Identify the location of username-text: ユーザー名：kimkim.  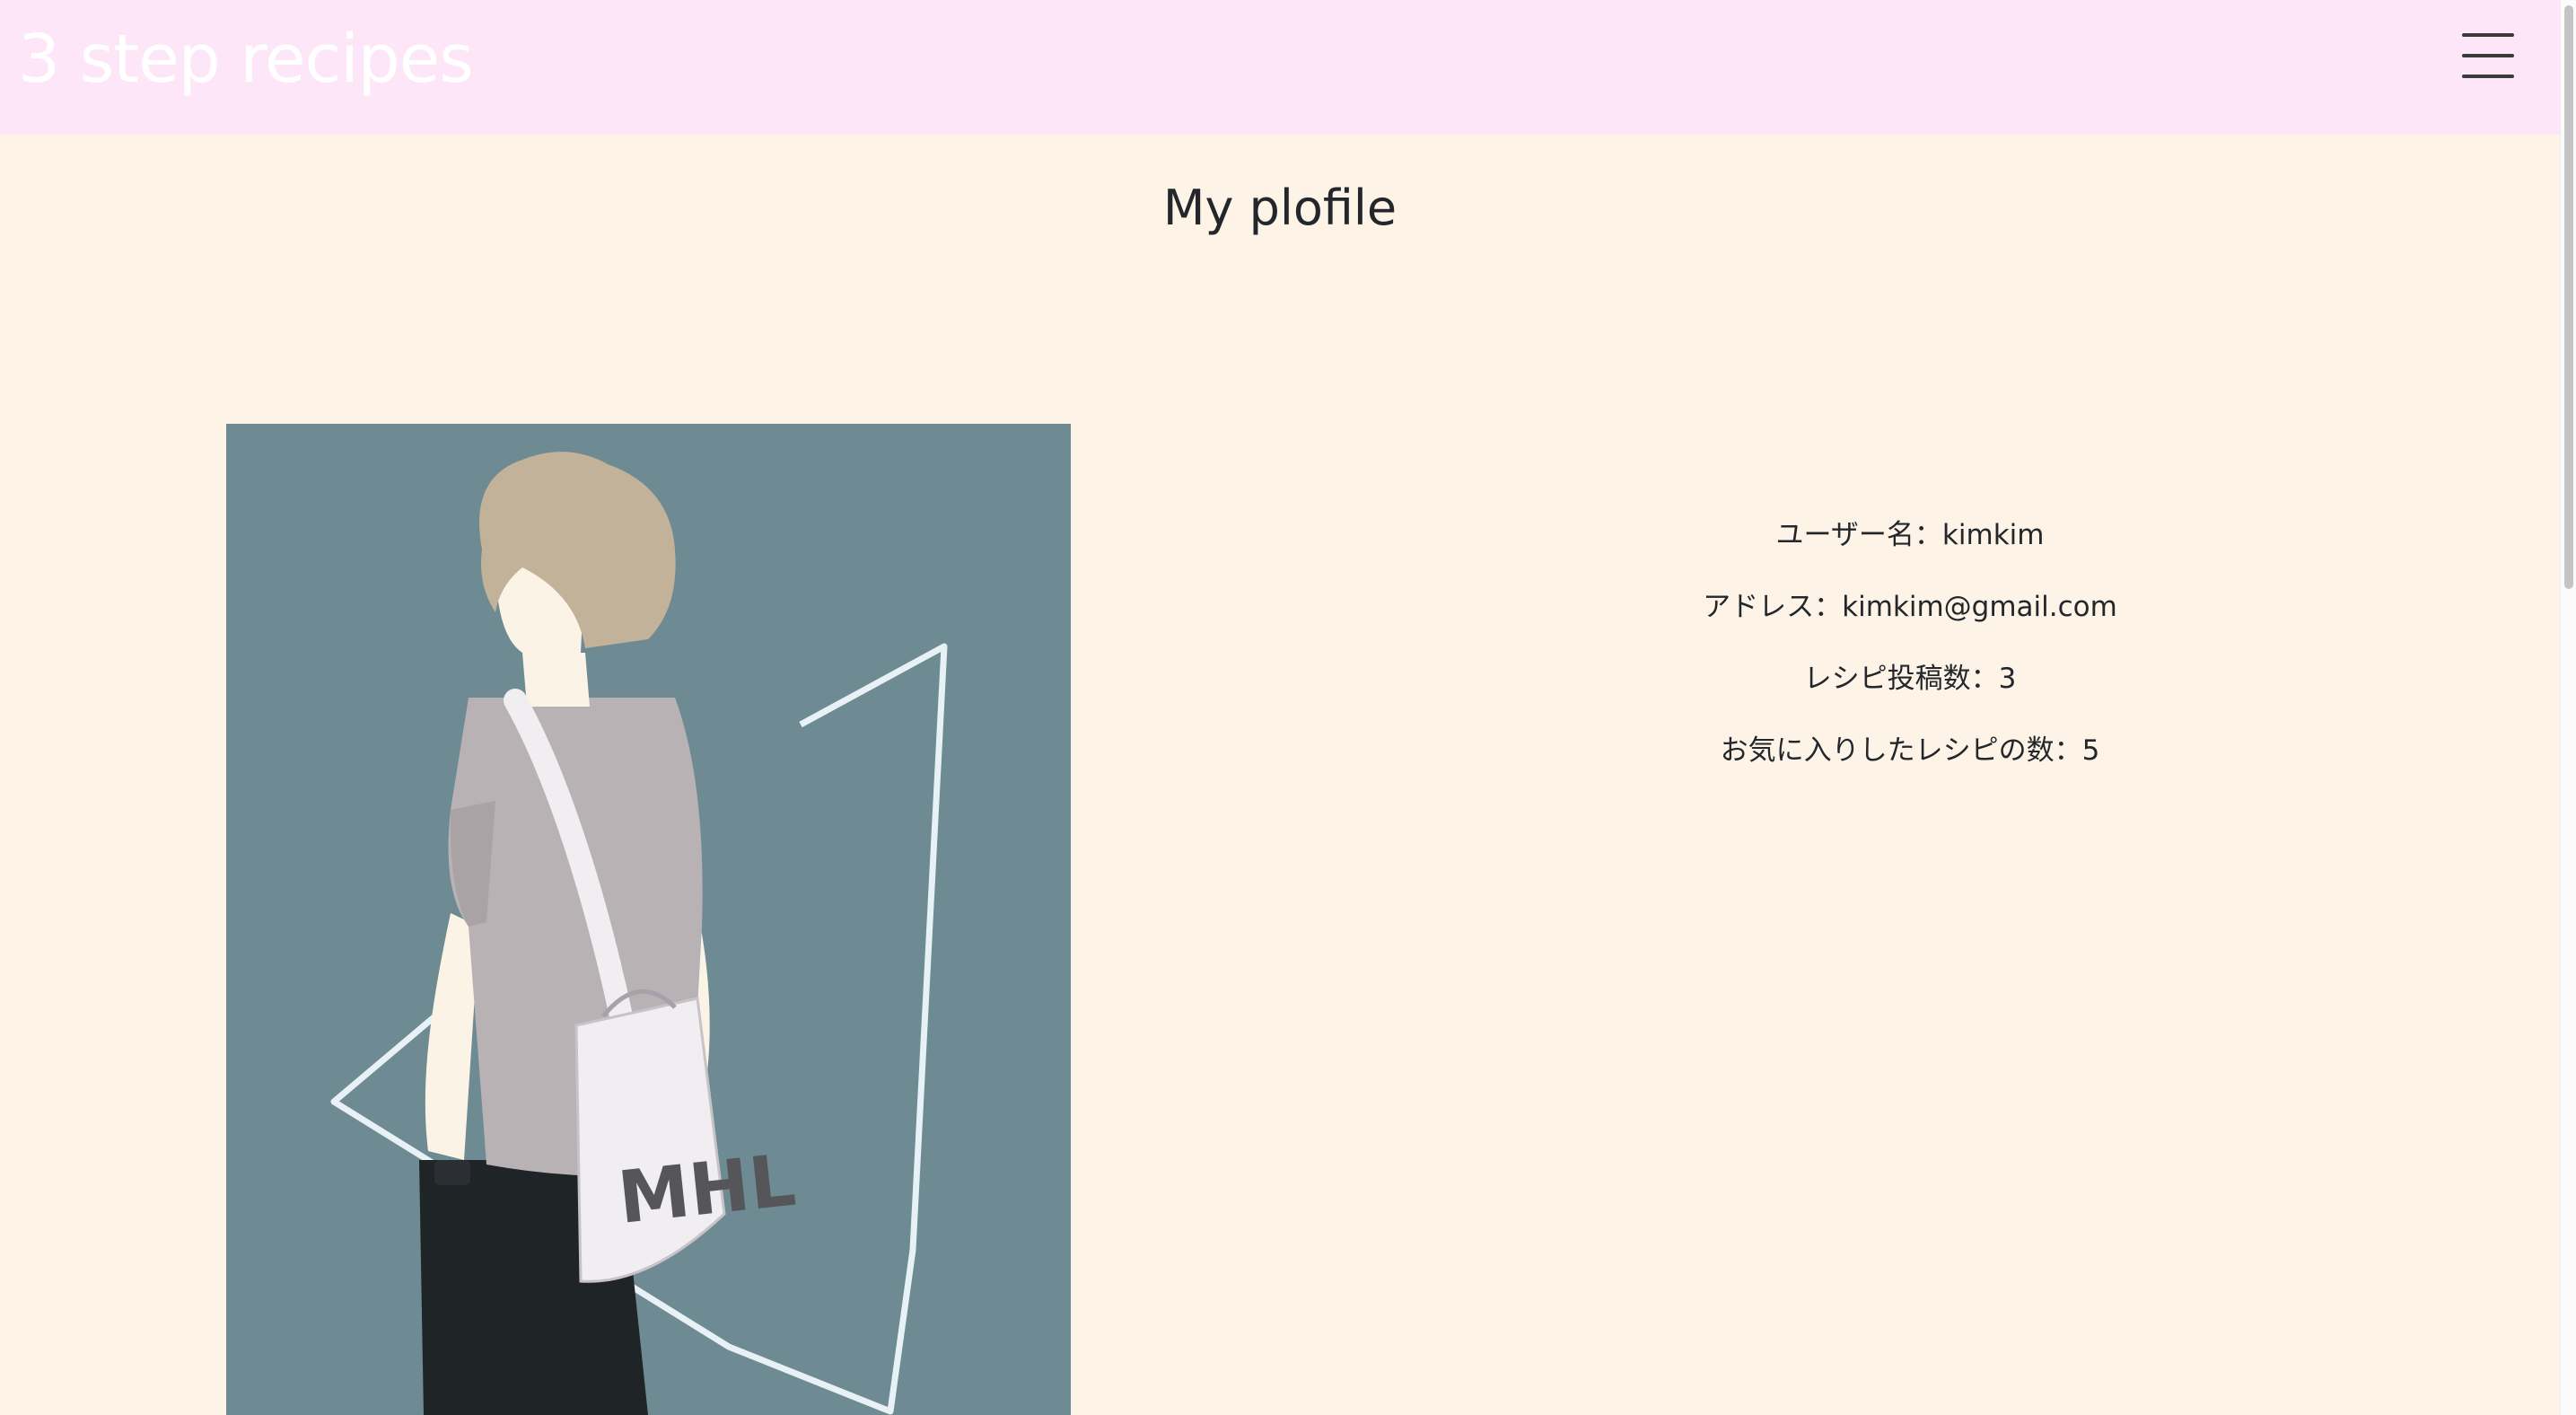
(1910, 535).